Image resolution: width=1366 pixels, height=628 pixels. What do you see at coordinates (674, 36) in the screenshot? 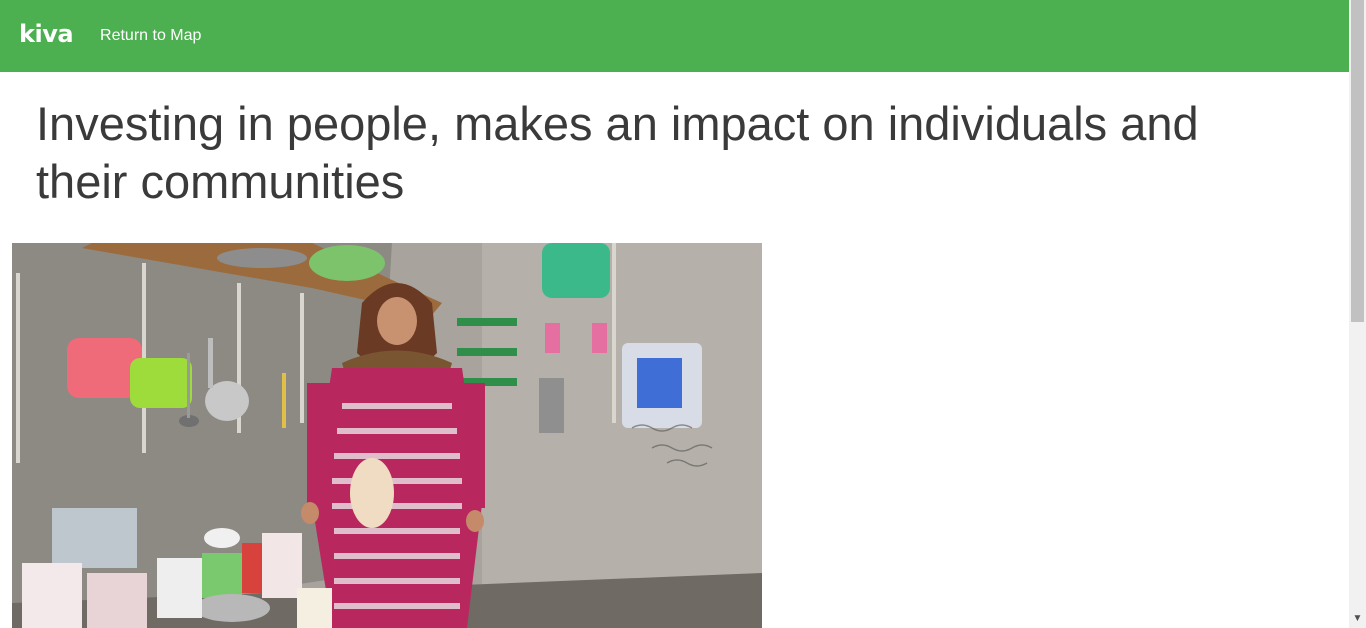
I see `top-navigation-bar: kiva Return to Map` at bounding box center [674, 36].